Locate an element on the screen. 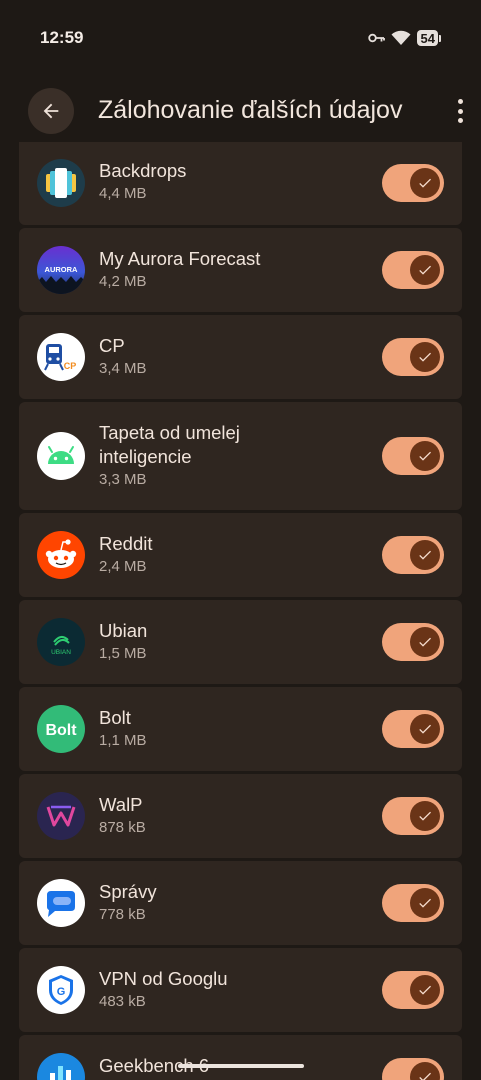 The height and width of the screenshot is (1080, 481). app-info: My Aurora Forecast 4,2 MB is located at coordinates (179, 269).